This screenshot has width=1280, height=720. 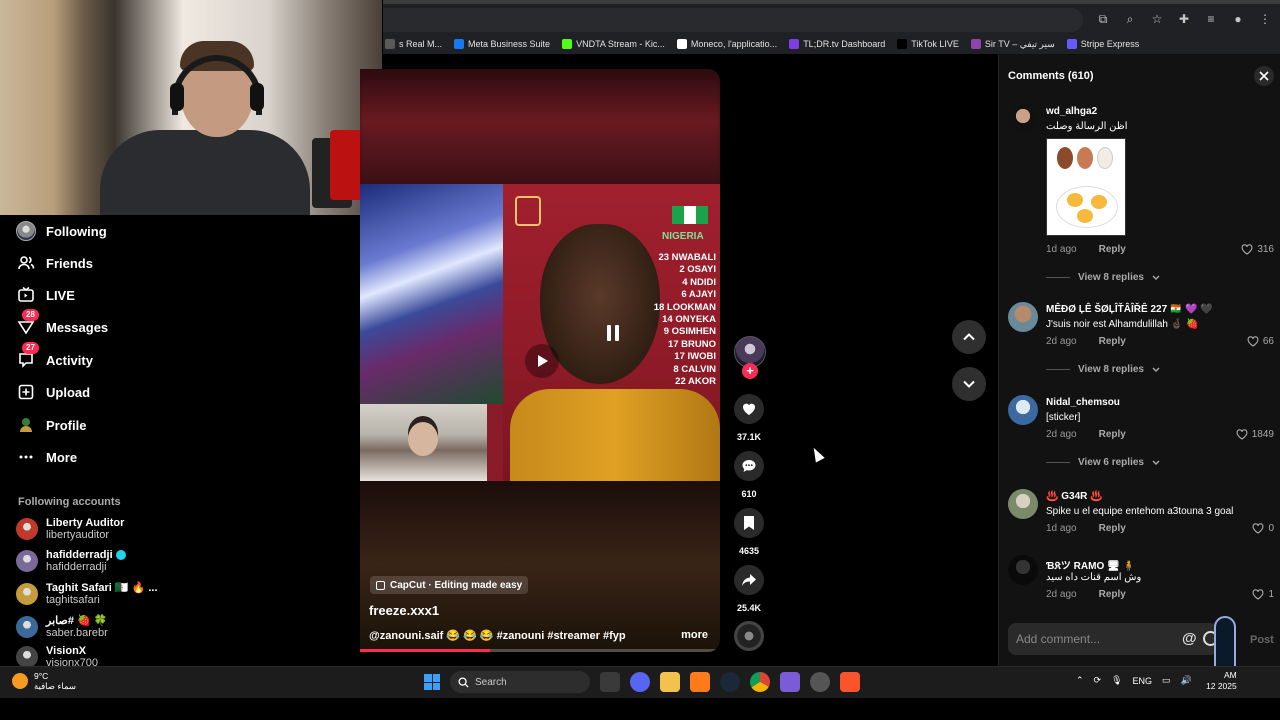 I want to click on profile-avatar-icon: ●, so click(x=1238, y=19).